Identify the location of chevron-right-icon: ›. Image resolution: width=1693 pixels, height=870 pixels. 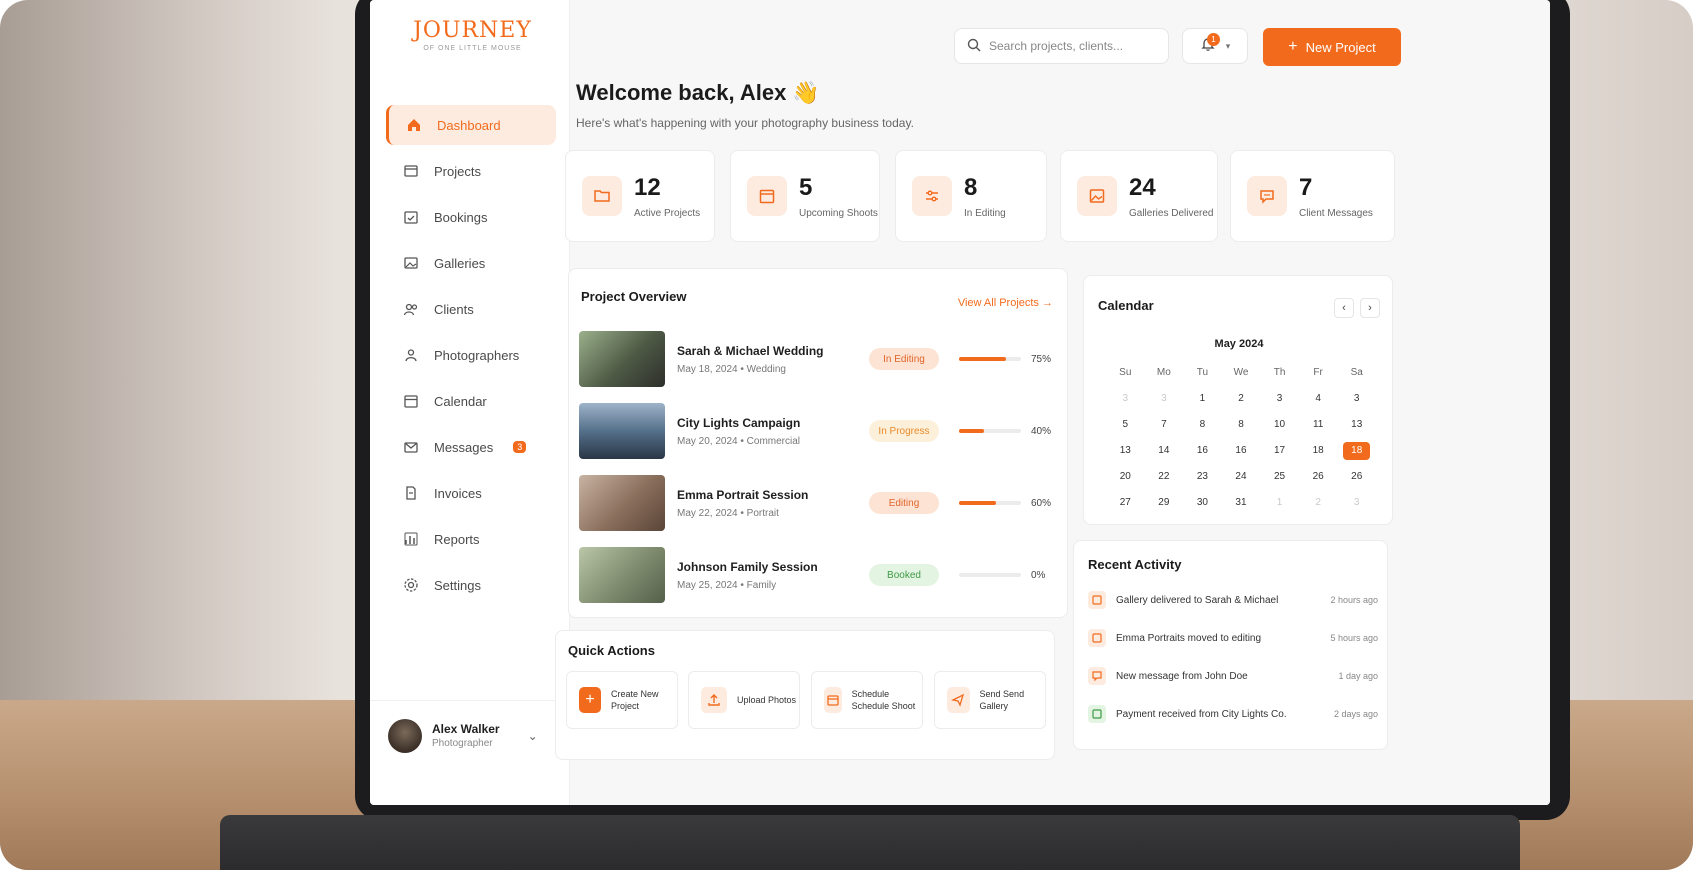
(1370, 308).